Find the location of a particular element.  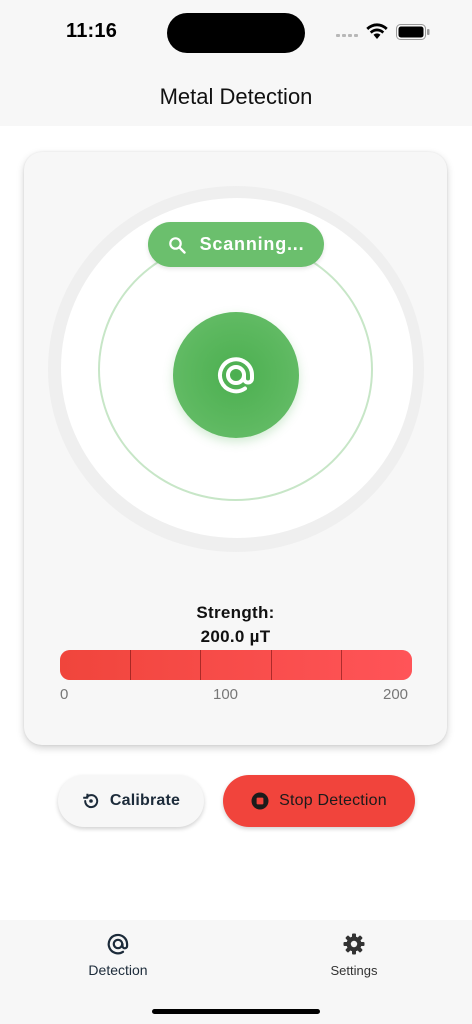

detection-icon is located at coordinates (118, 944).